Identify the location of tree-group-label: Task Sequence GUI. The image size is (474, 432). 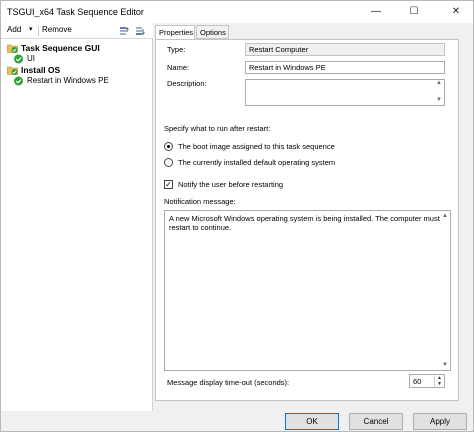
(60, 48).